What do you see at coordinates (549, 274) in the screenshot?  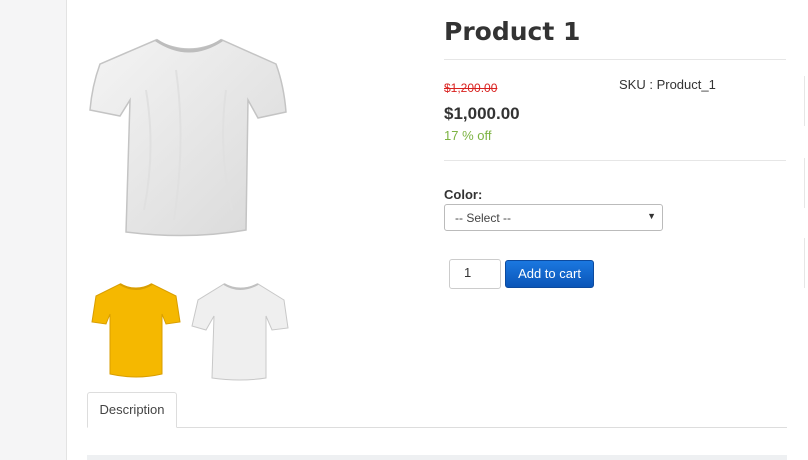 I see `add-to-cart-button: Add to cart` at bounding box center [549, 274].